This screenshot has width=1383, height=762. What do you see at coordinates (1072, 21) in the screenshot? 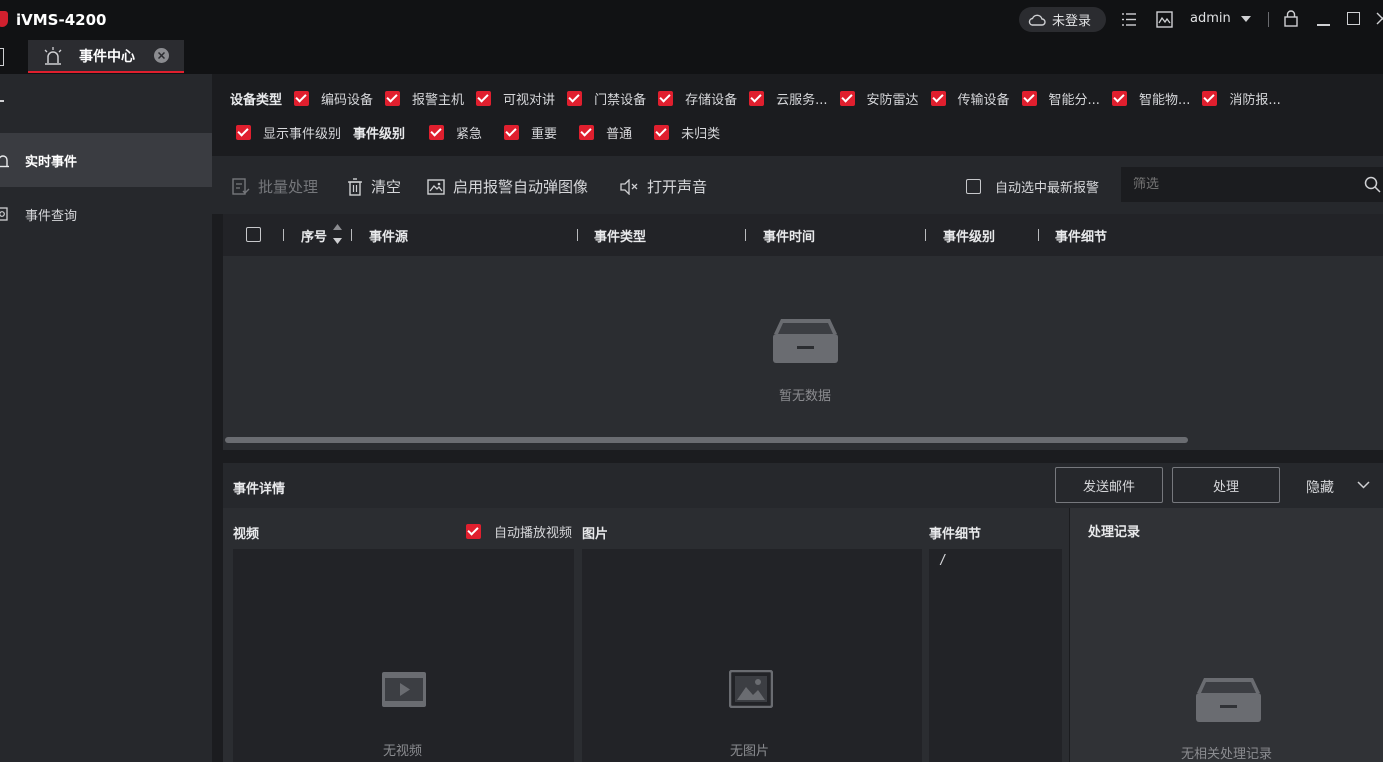
I see `login-status-label: 未登录` at bounding box center [1072, 21].